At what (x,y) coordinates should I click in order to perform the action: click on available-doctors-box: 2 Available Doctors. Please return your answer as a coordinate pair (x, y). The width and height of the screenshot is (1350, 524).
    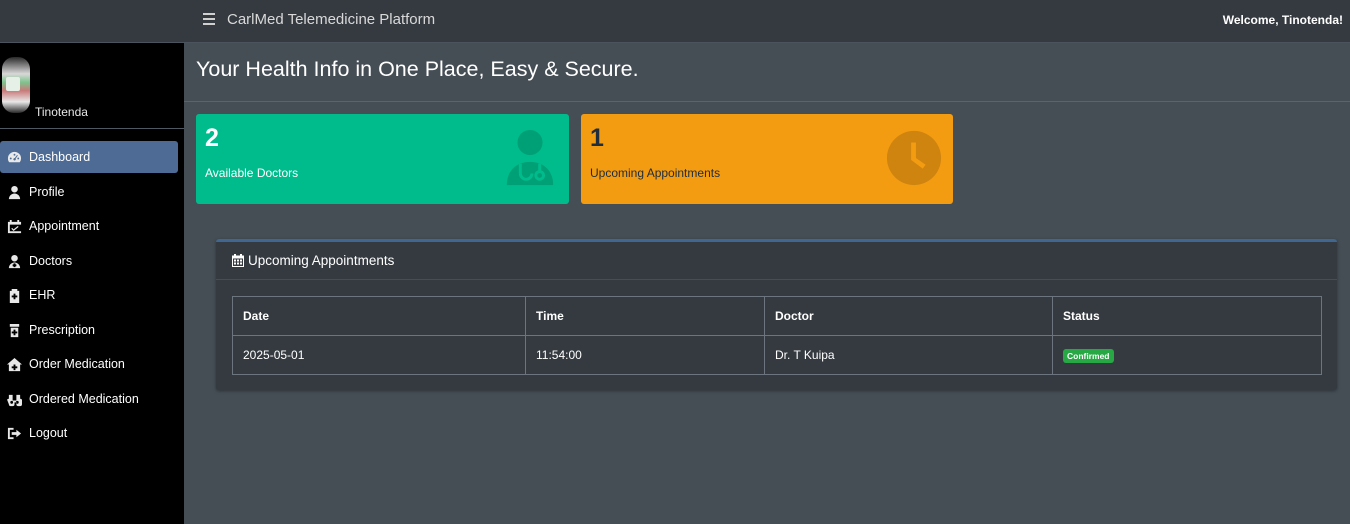
    Looking at the image, I should click on (382, 159).